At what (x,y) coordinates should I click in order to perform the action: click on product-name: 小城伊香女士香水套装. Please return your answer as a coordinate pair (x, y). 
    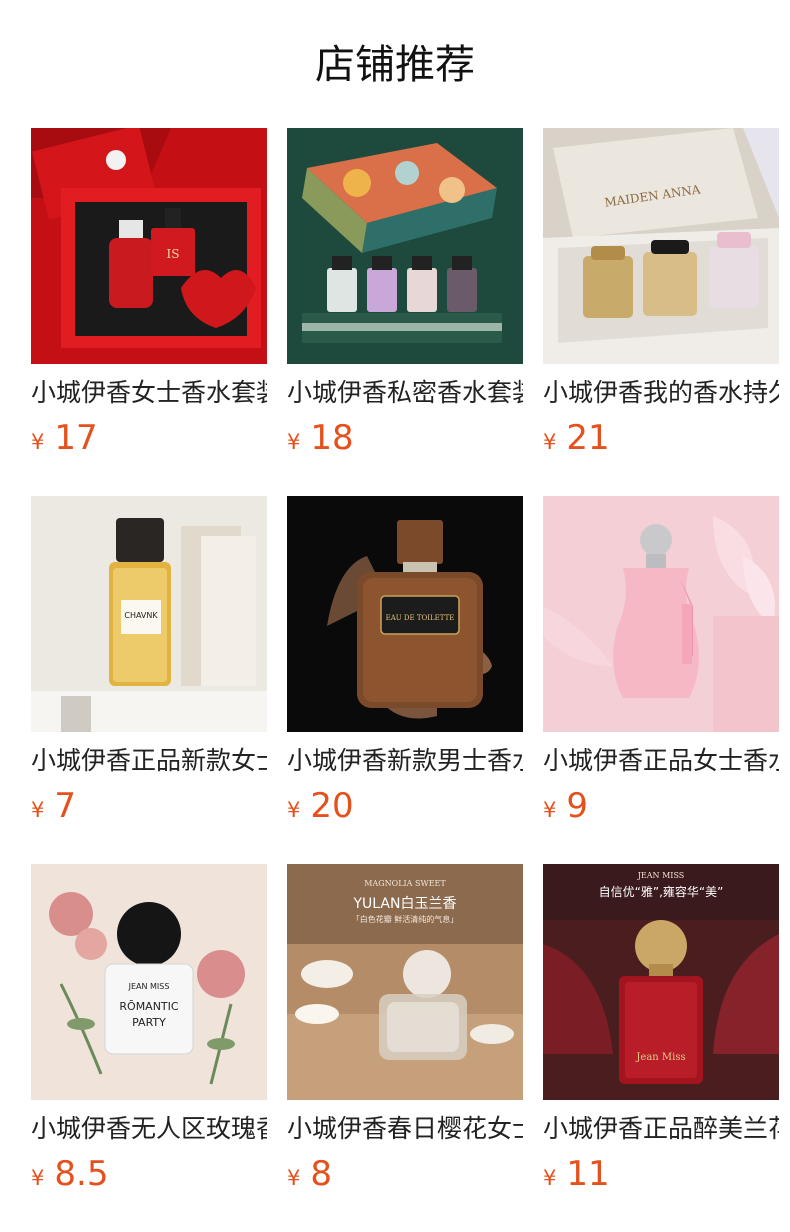
    Looking at the image, I should click on (149, 393).